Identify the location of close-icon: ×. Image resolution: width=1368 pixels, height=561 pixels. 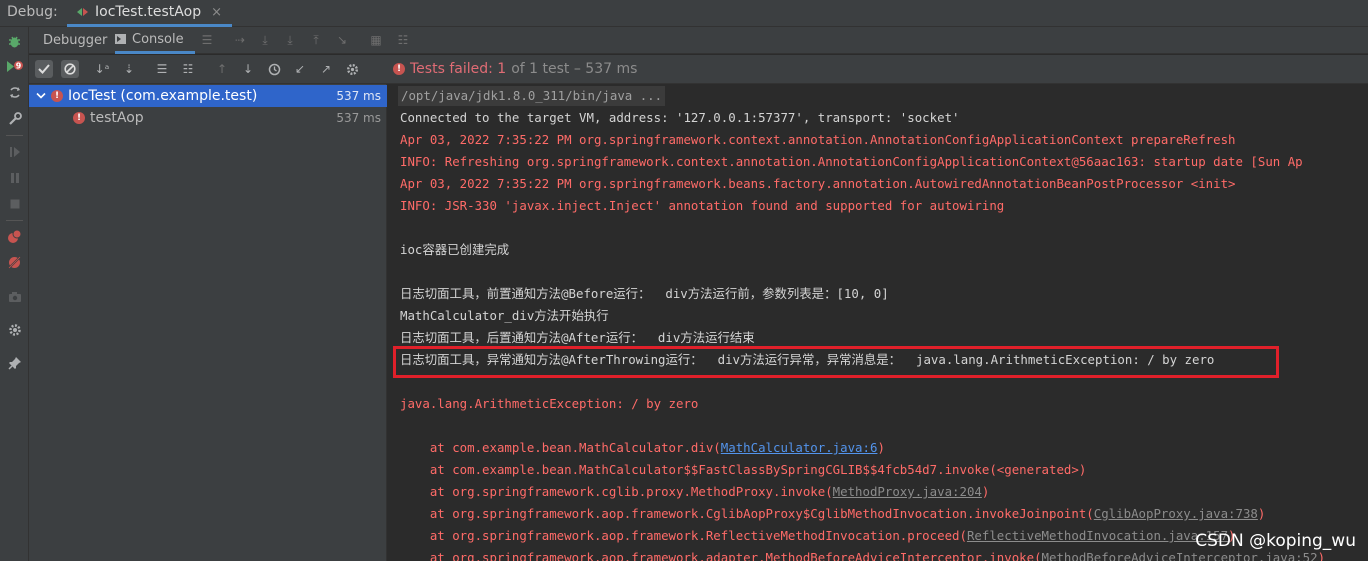
(216, 12).